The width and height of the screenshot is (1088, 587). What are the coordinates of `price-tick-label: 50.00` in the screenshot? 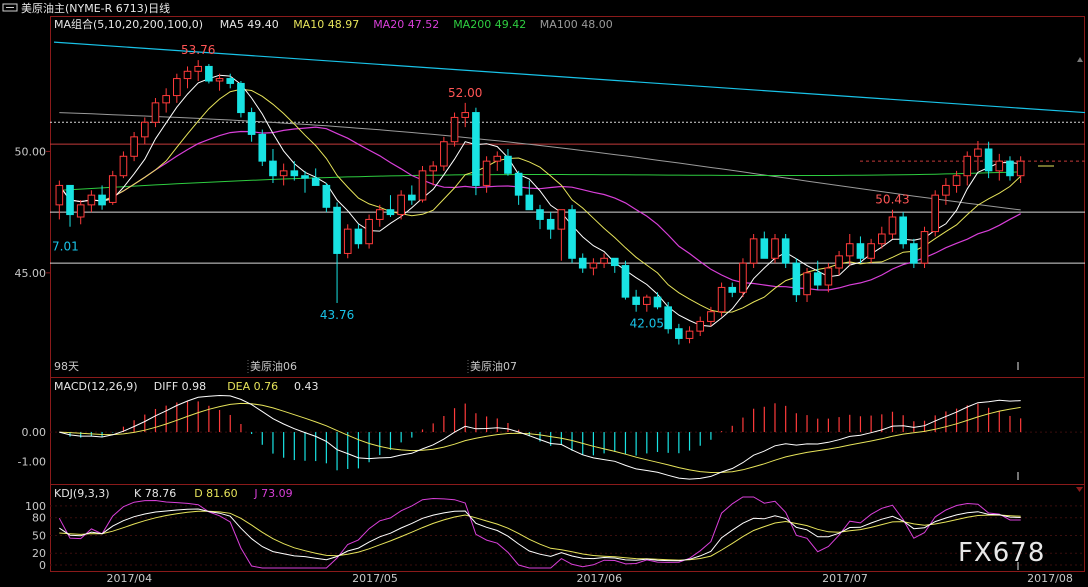 It's located at (31, 151).